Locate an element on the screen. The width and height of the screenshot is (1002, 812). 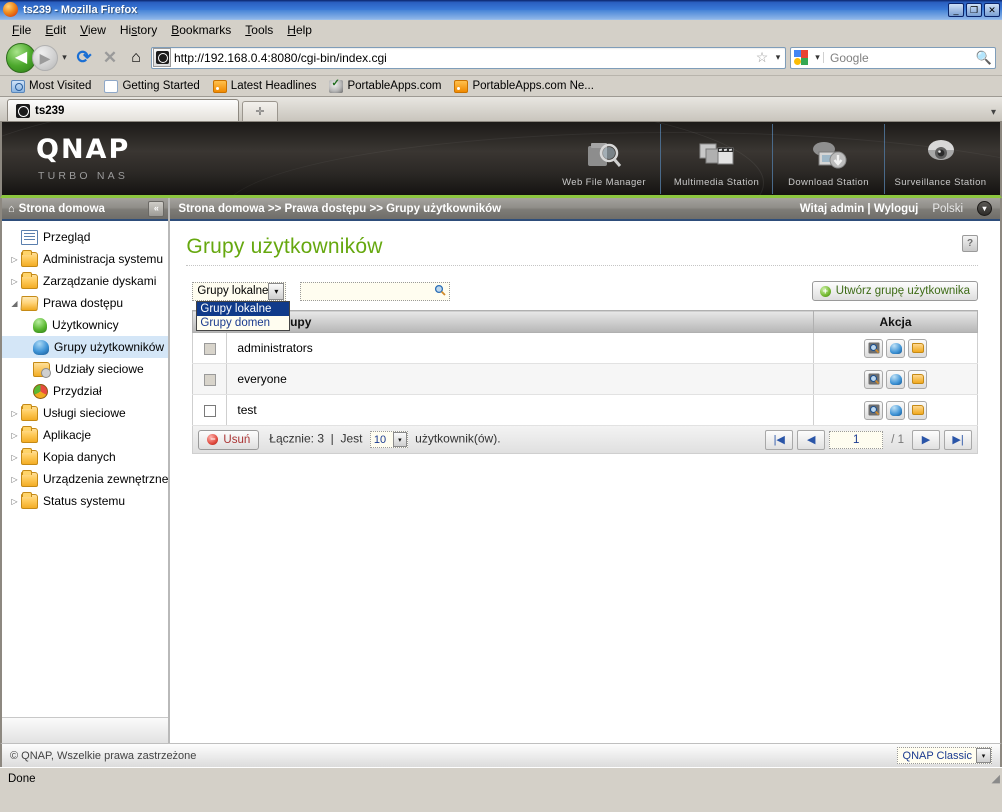
bookmark-portableapps: PortableApps.com is located at coordinates (385, 86).